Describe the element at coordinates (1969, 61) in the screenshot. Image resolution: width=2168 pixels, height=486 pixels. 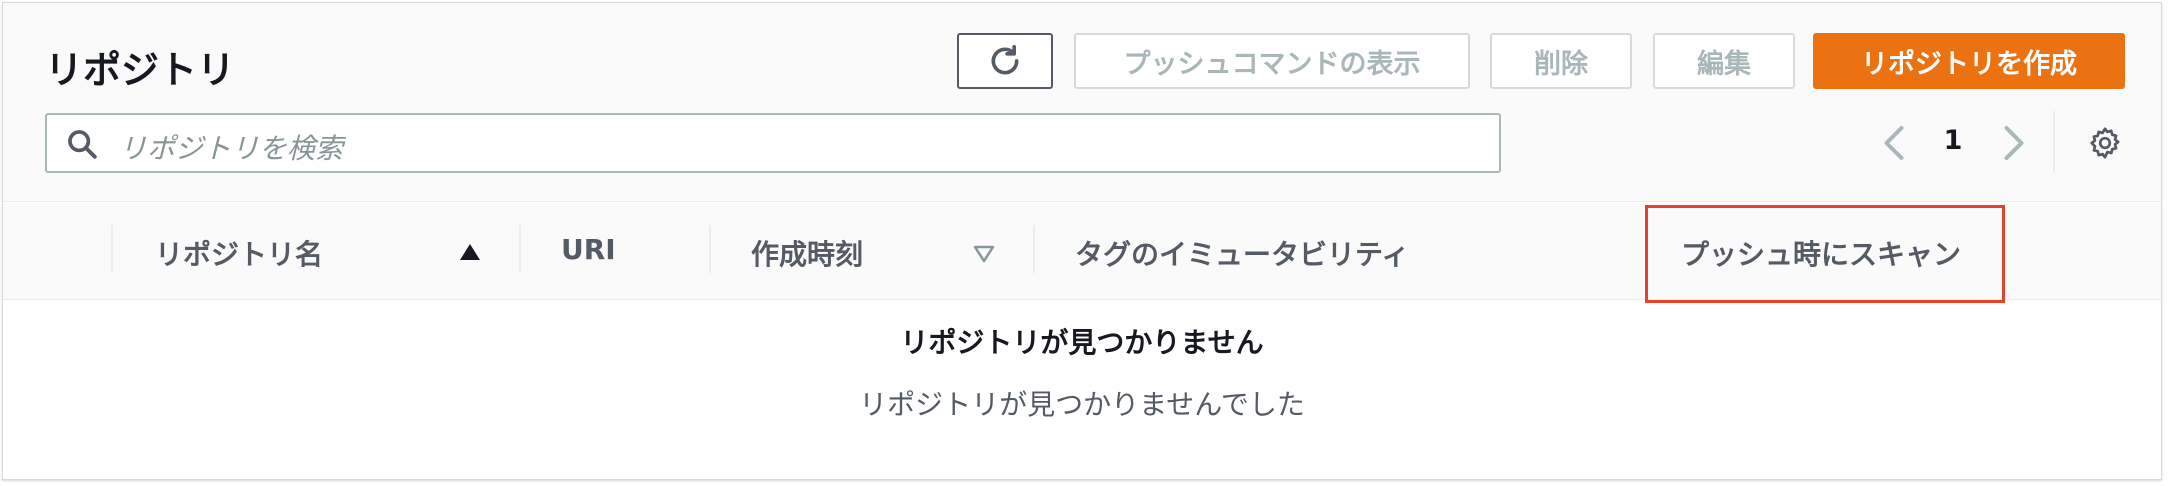
I see `create-repository-button: リポジトリを作成` at that location.